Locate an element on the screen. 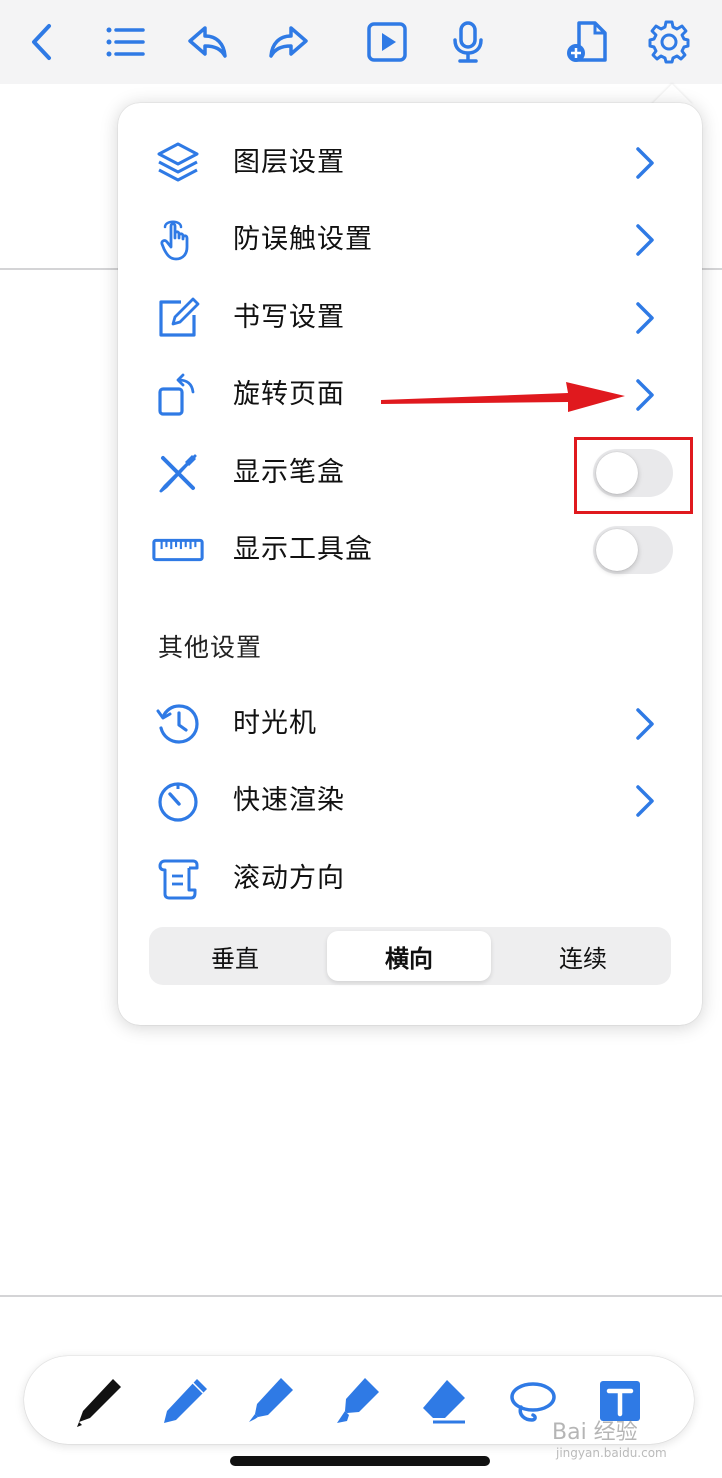 This screenshot has width=722, height=1478. show-toolbox-toggle is located at coordinates (633, 550).